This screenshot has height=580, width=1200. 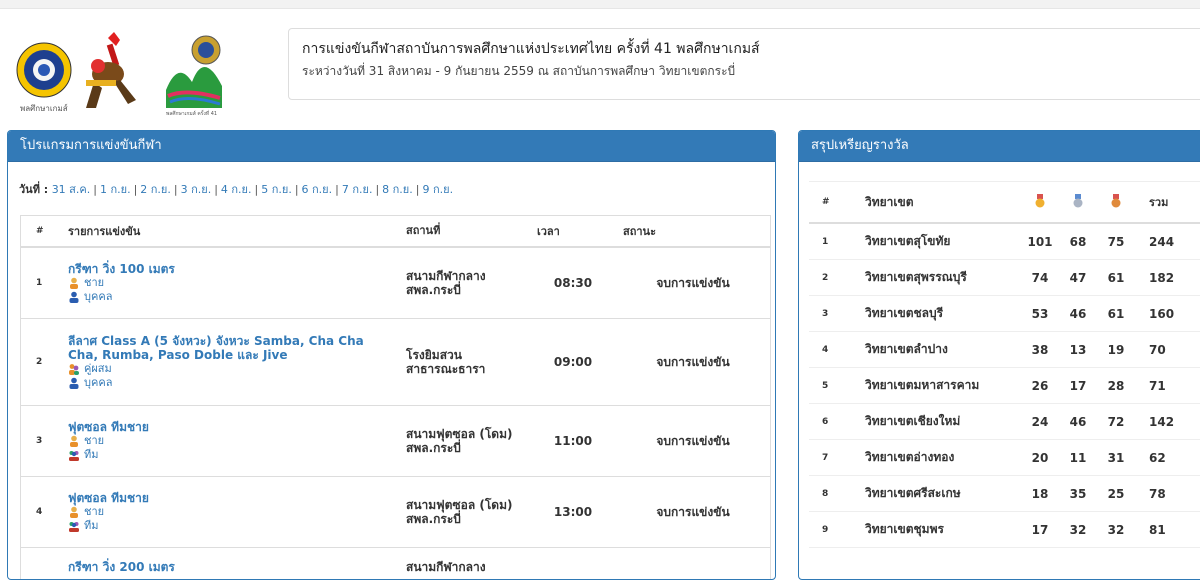 What do you see at coordinates (227, 441) in the screenshot?
I see `event-cell: ฟุตซอล ทีมชาย ชาย ทีม` at bounding box center [227, 441].